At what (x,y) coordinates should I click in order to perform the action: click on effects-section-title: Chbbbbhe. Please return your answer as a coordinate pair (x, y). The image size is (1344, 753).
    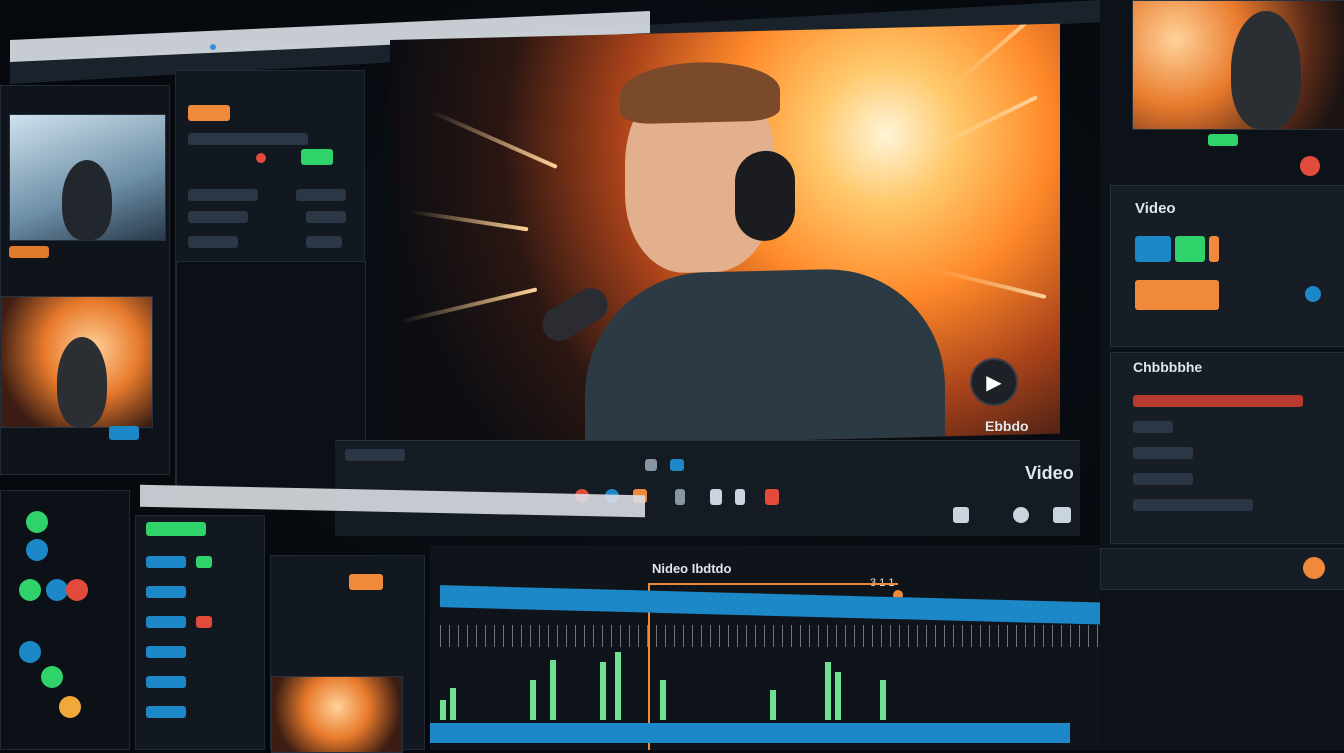
    Looking at the image, I should click on (1168, 367).